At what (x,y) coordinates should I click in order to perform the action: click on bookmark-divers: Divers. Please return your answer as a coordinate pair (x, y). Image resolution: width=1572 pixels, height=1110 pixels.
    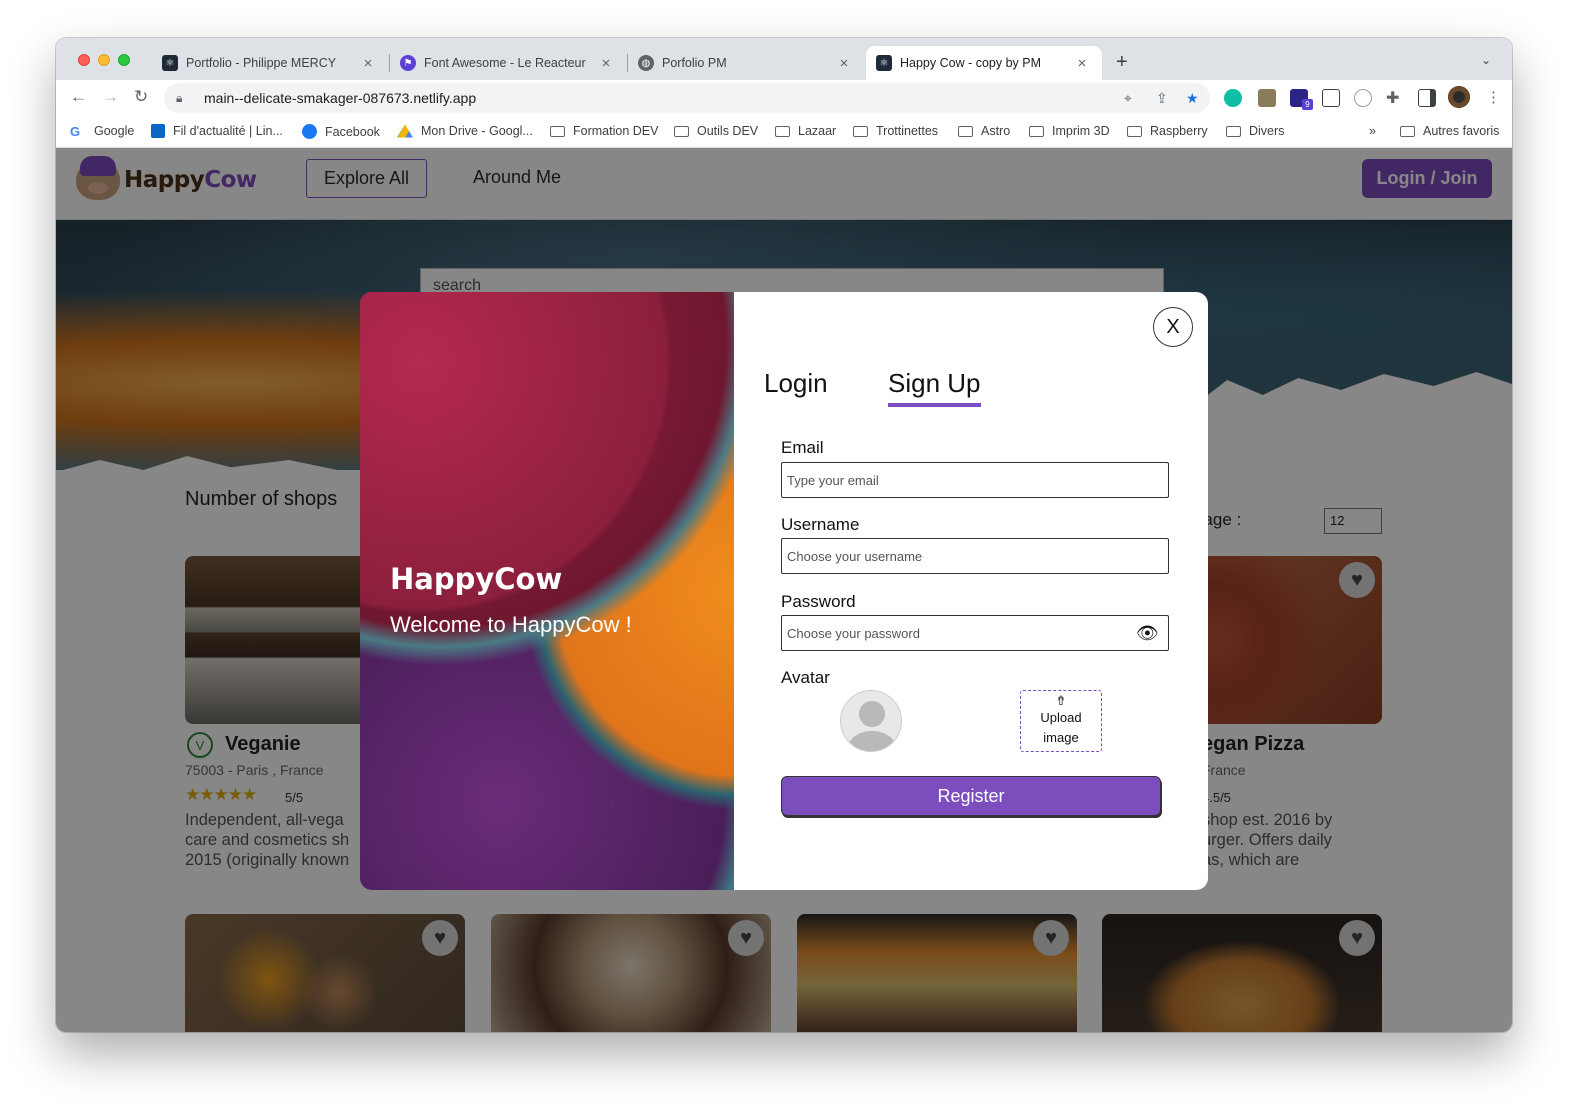
    Looking at the image, I should click on (1255, 131).